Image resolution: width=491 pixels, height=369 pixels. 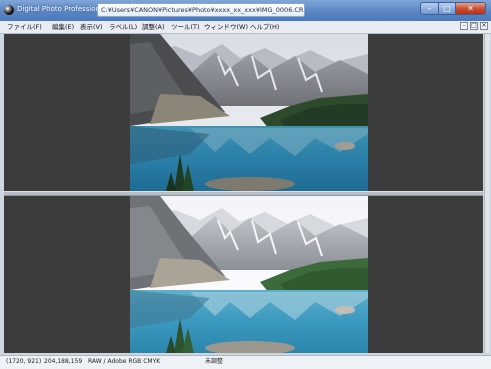 I want to click on menu-window: ウィンドウ(W), so click(x=226, y=27).